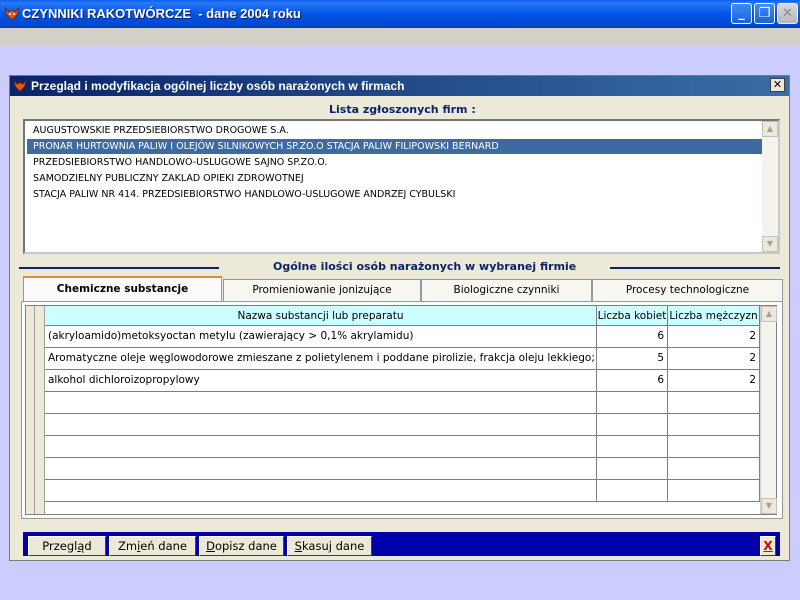 This screenshot has width=800, height=600. What do you see at coordinates (770, 186) in the screenshot?
I see `firms-scrollbar: ▲ ▼` at bounding box center [770, 186].